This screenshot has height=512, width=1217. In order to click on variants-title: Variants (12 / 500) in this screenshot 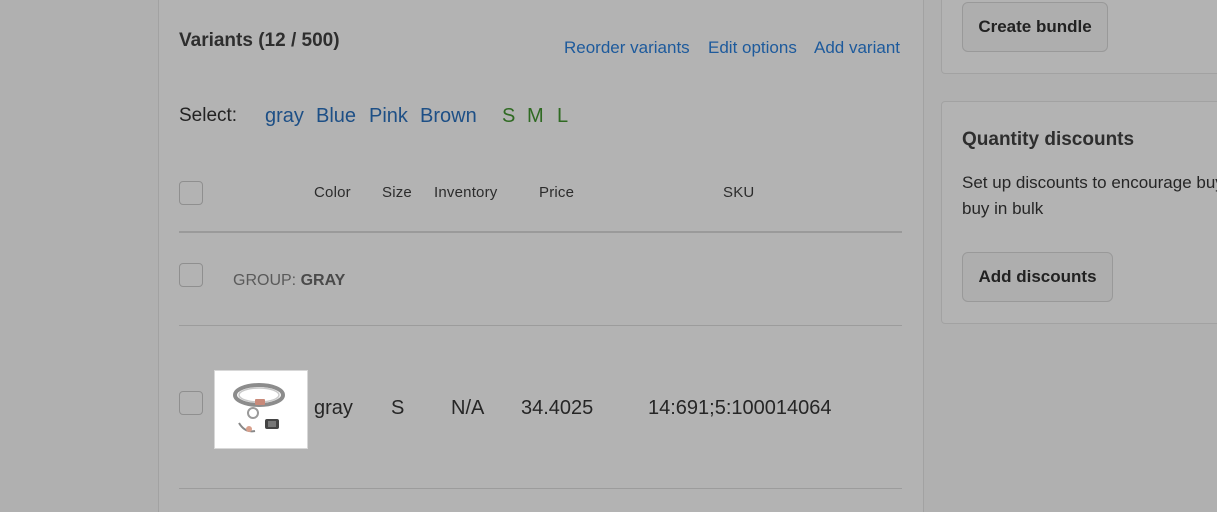, I will do `click(259, 40)`.